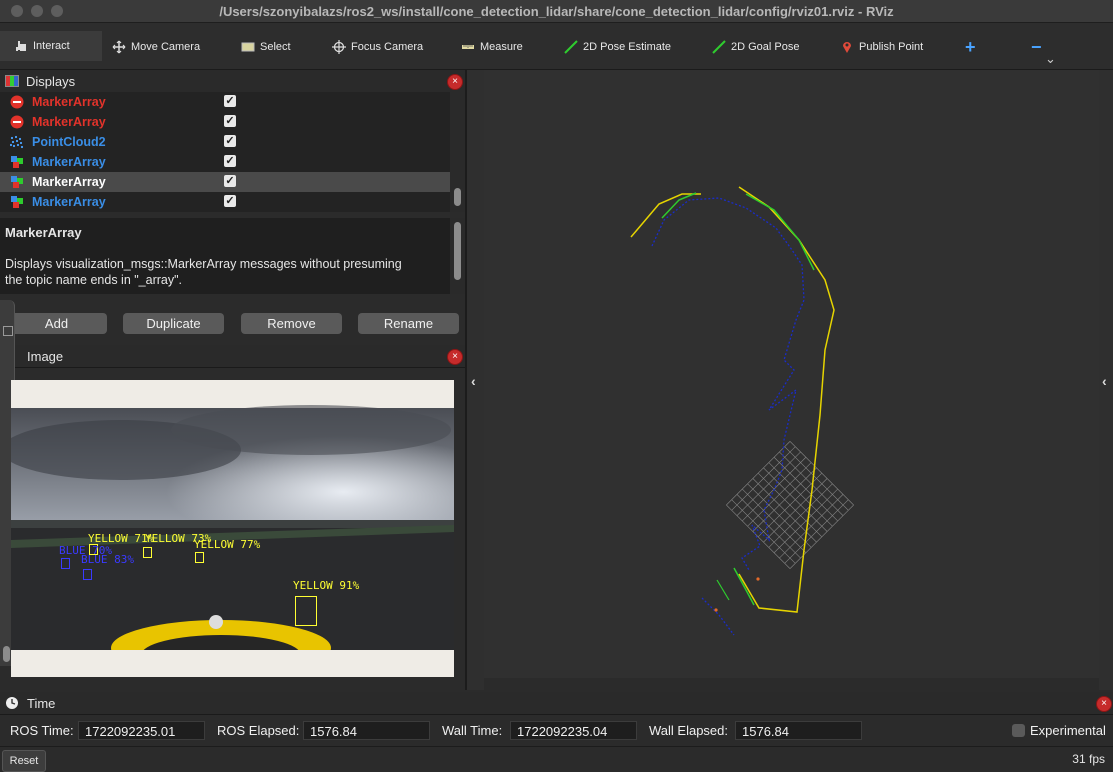  Describe the element at coordinates (780, 232) in the screenshot. I see `green-path-right` at that location.